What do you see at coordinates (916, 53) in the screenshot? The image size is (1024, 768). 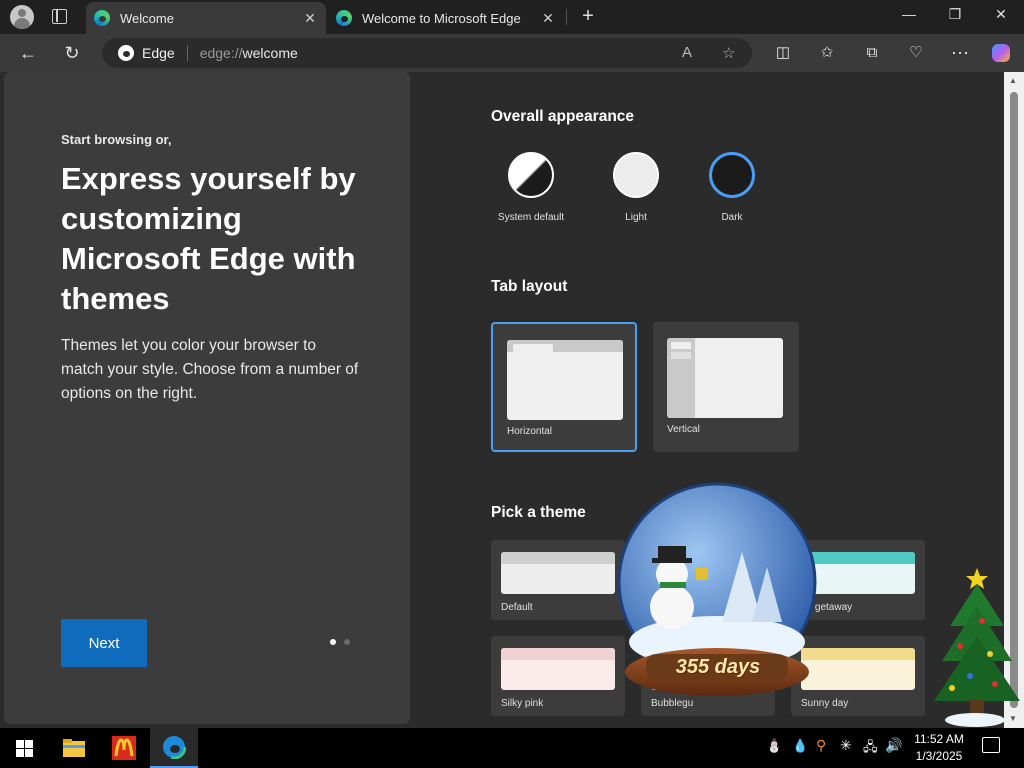 I see `browser-essentials-icon: ♡` at bounding box center [916, 53].